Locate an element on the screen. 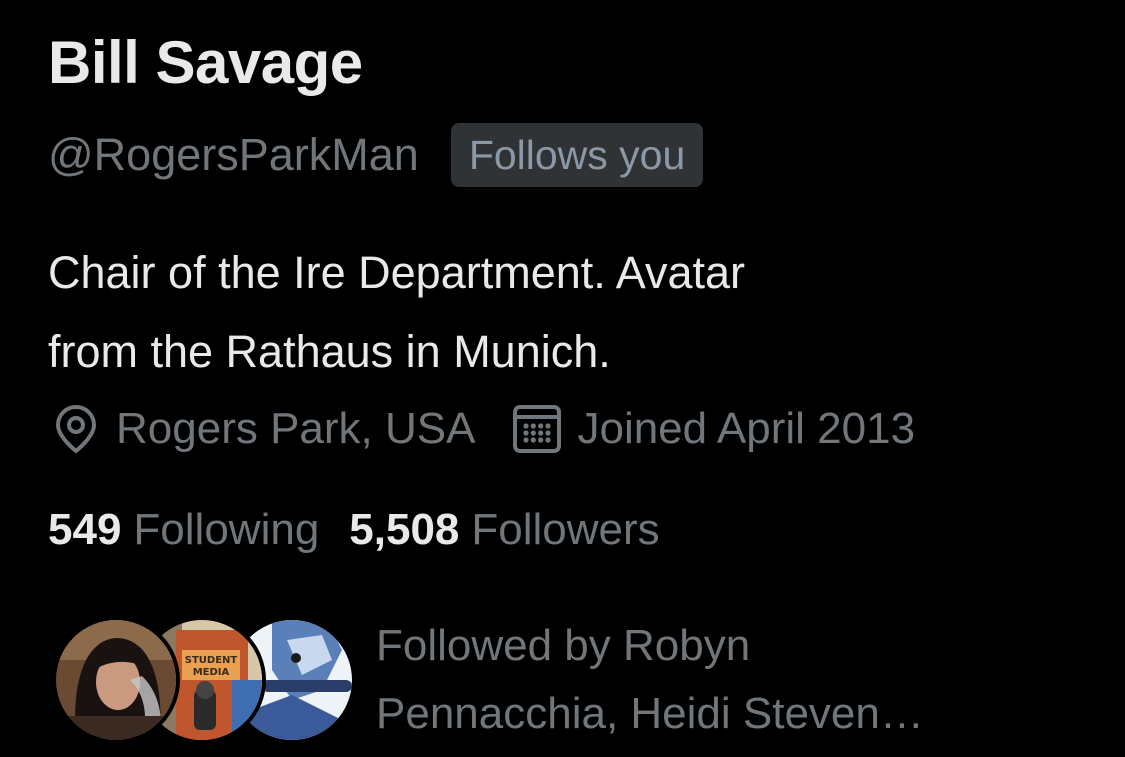 The height and width of the screenshot is (757, 1125). bio-line: Chair of the Ire Department. Avatar is located at coordinates (397, 272).